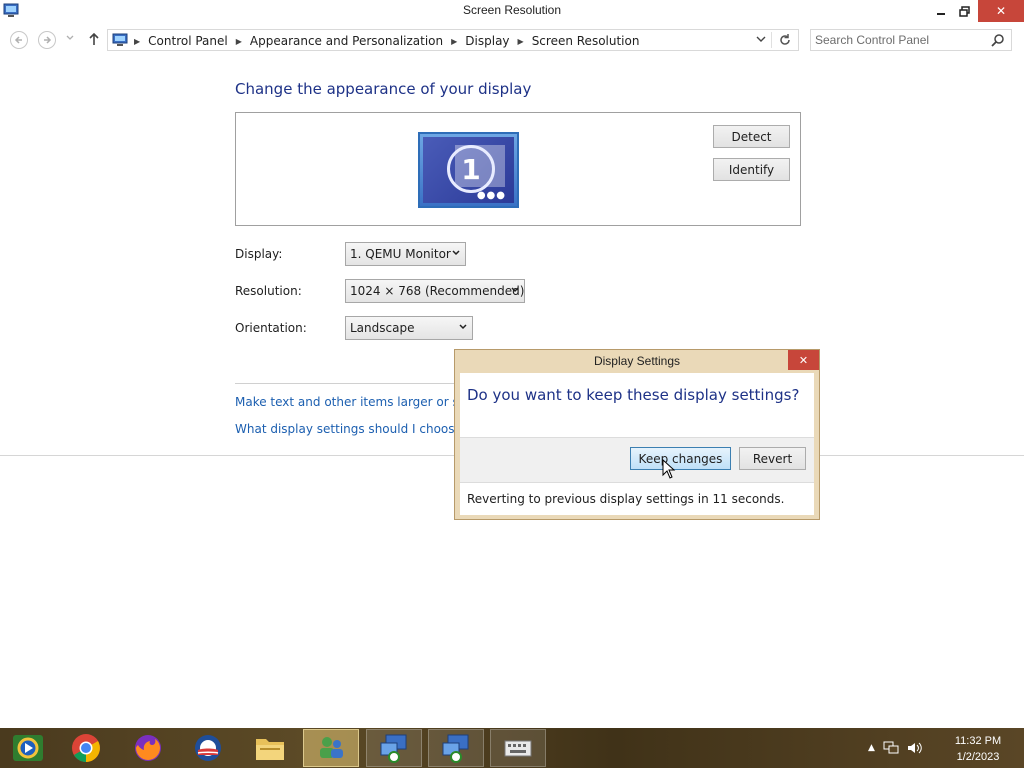 This screenshot has height=768, width=1024. I want to click on keyboard-icon, so click(518, 748).